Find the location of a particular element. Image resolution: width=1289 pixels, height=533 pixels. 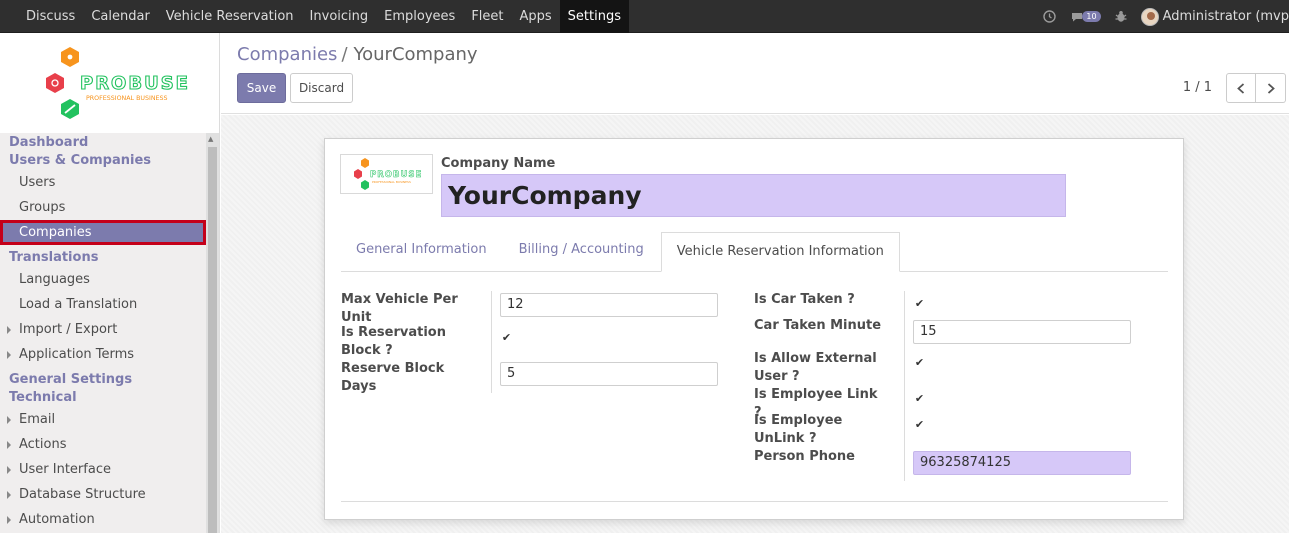

reservation-block-label: Is Reservation Block ? is located at coordinates (393, 341).